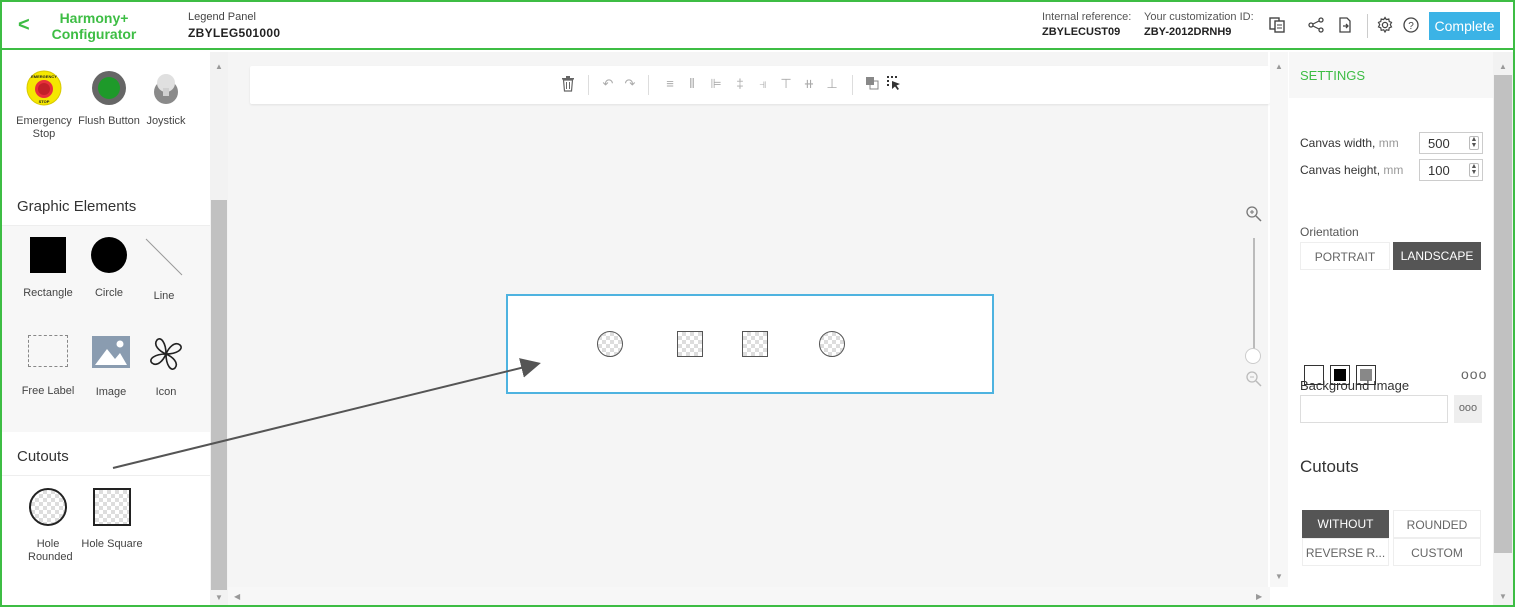 The height and width of the screenshot is (607, 1515). I want to click on orientation-landscape-button: LANDSCAPE, so click(1437, 256).